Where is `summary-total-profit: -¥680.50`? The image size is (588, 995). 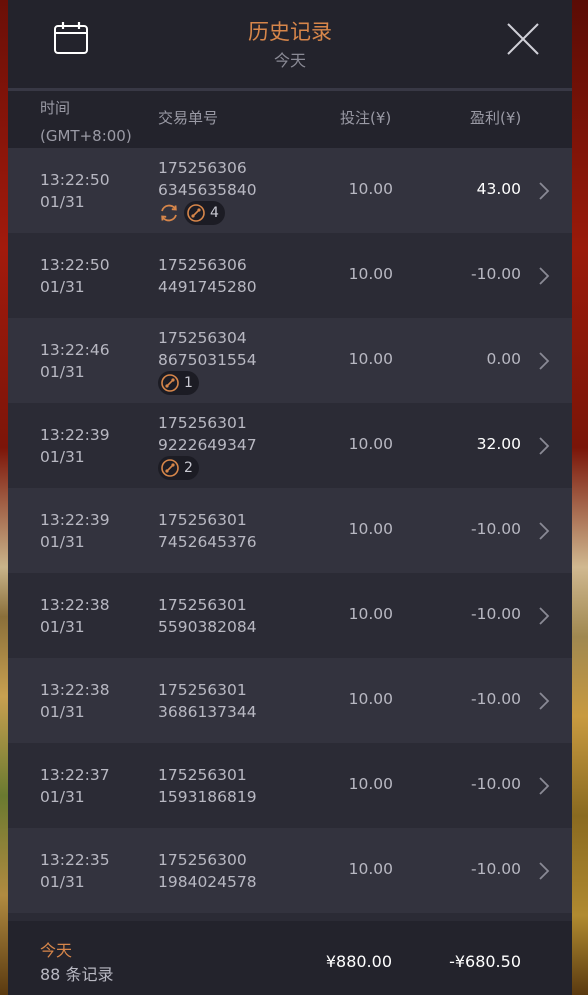 summary-total-profit: -¥680.50 is located at coordinates (485, 961).